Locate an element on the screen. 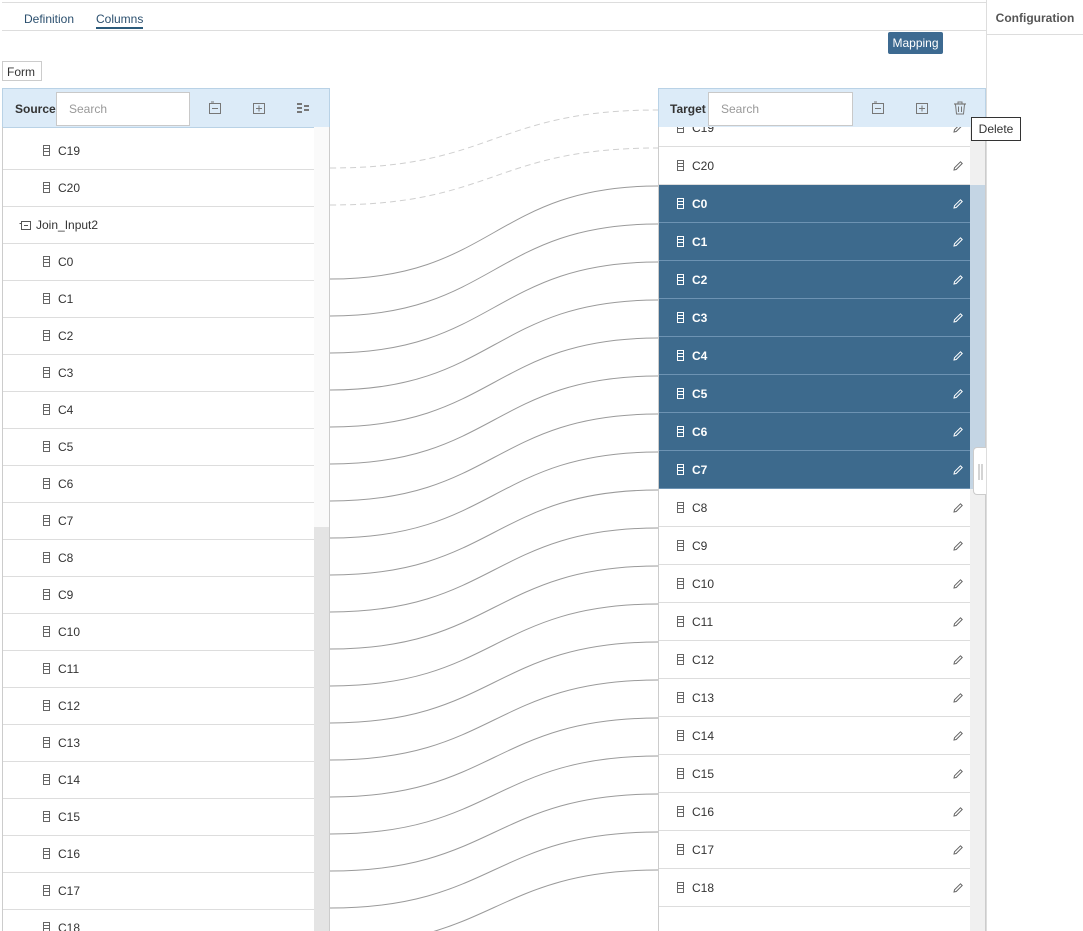  target-column-row: C18 is located at coordinates (814, 888).